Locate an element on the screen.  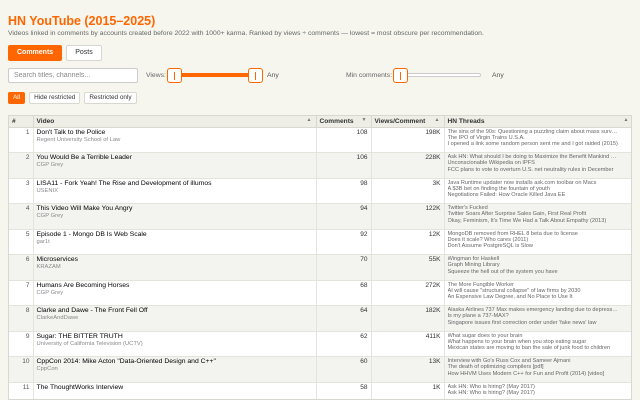
views-per-comment: 198K is located at coordinates (408, 140).